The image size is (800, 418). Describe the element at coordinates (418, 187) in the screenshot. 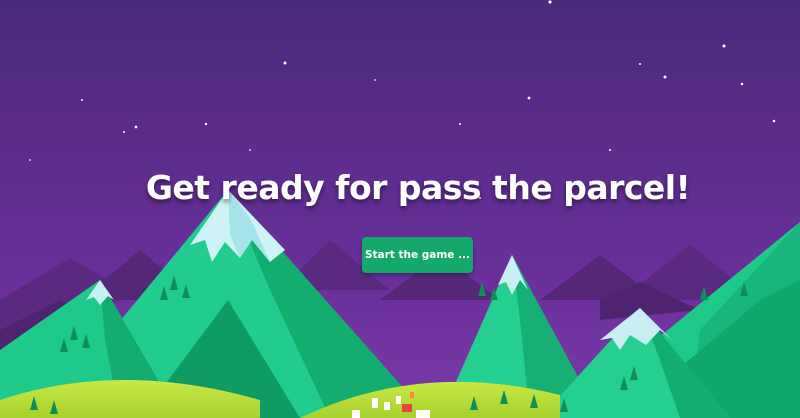

I see `page-title: Get ready for pass the parcel!` at that location.